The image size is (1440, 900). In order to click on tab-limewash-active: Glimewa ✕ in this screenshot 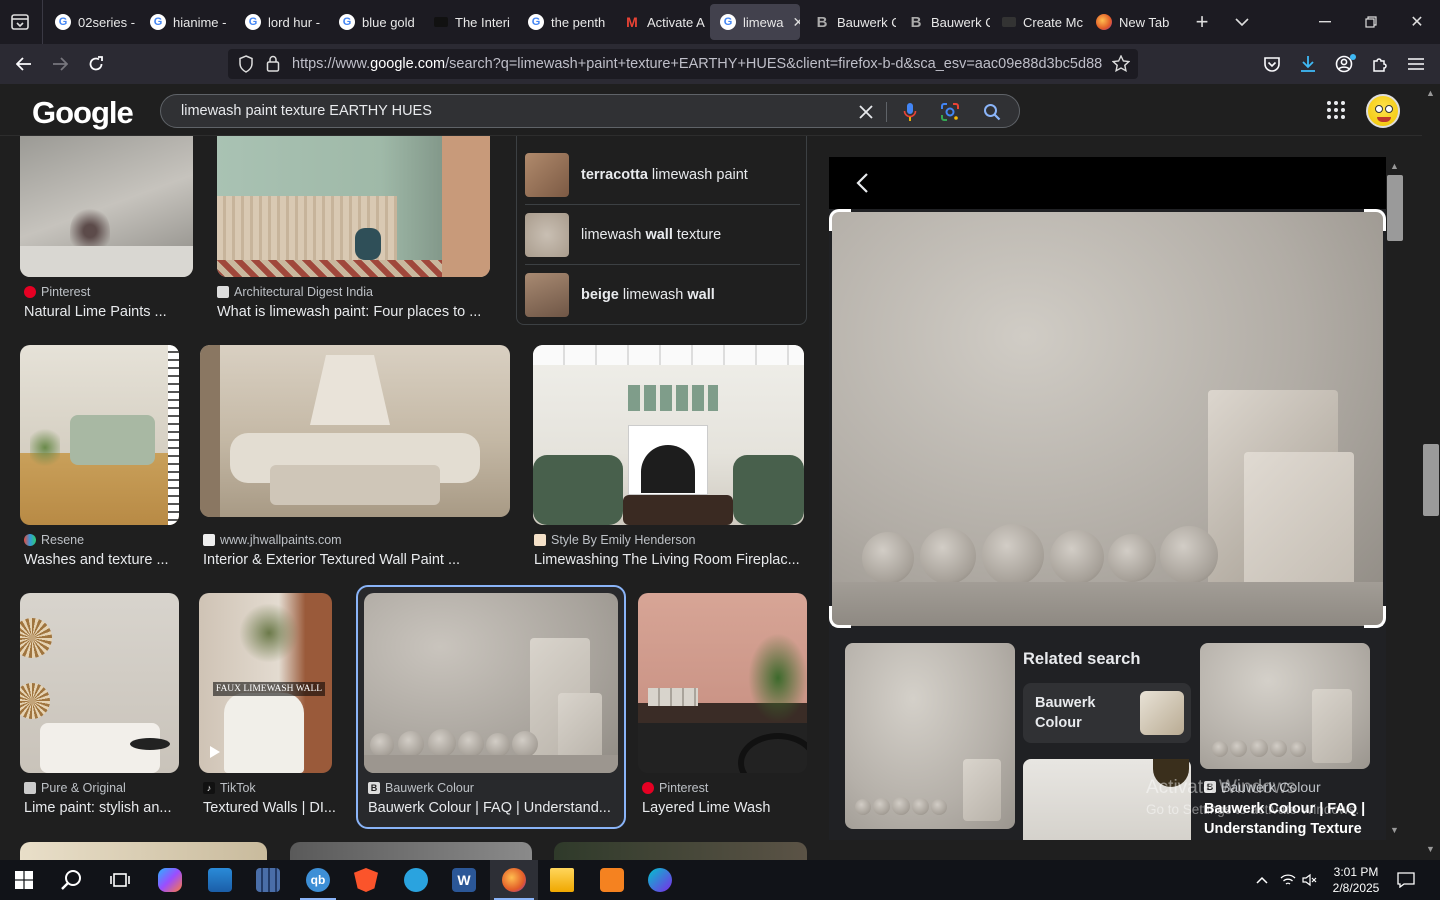, I will do `click(755, 22)`.